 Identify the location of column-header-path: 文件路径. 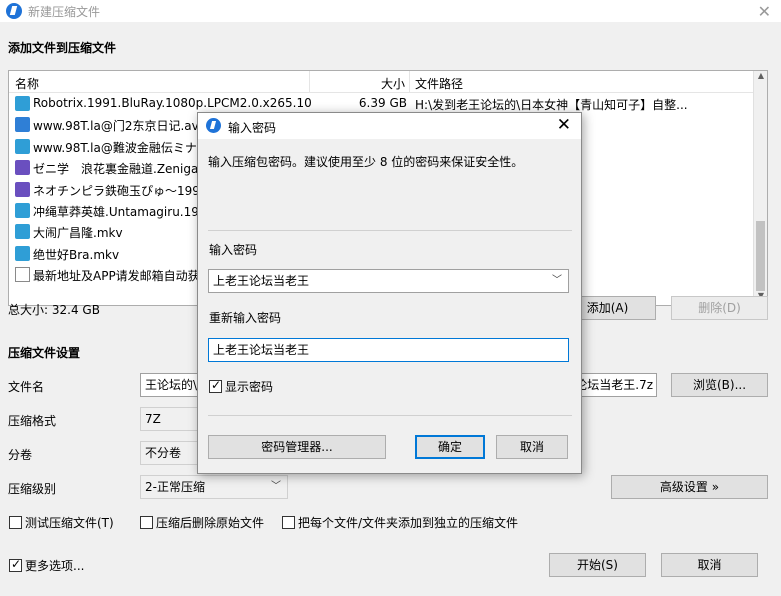
(439, 83).